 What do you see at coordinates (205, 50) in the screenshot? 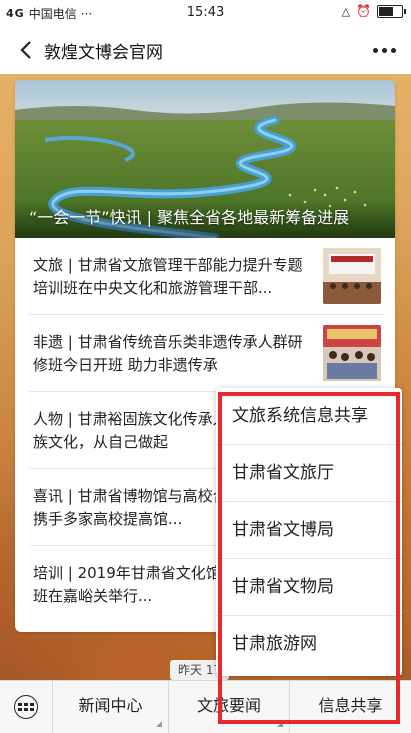
I see `nav-bar: 敦煌文博会官网` at bounding box center [205, 50].